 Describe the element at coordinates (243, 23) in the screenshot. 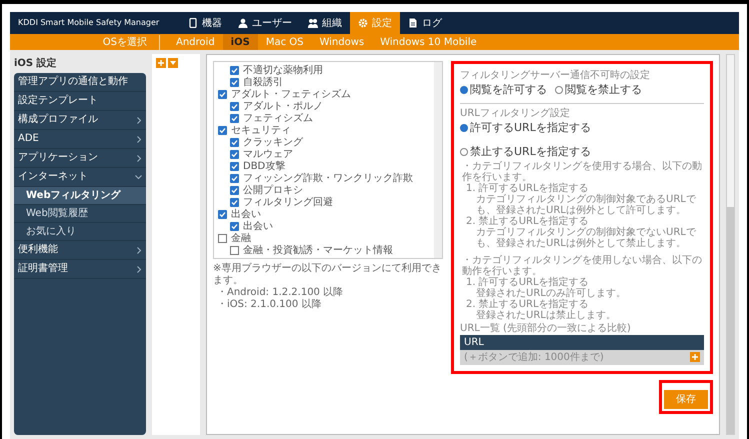

I see `user-icon` at that location.